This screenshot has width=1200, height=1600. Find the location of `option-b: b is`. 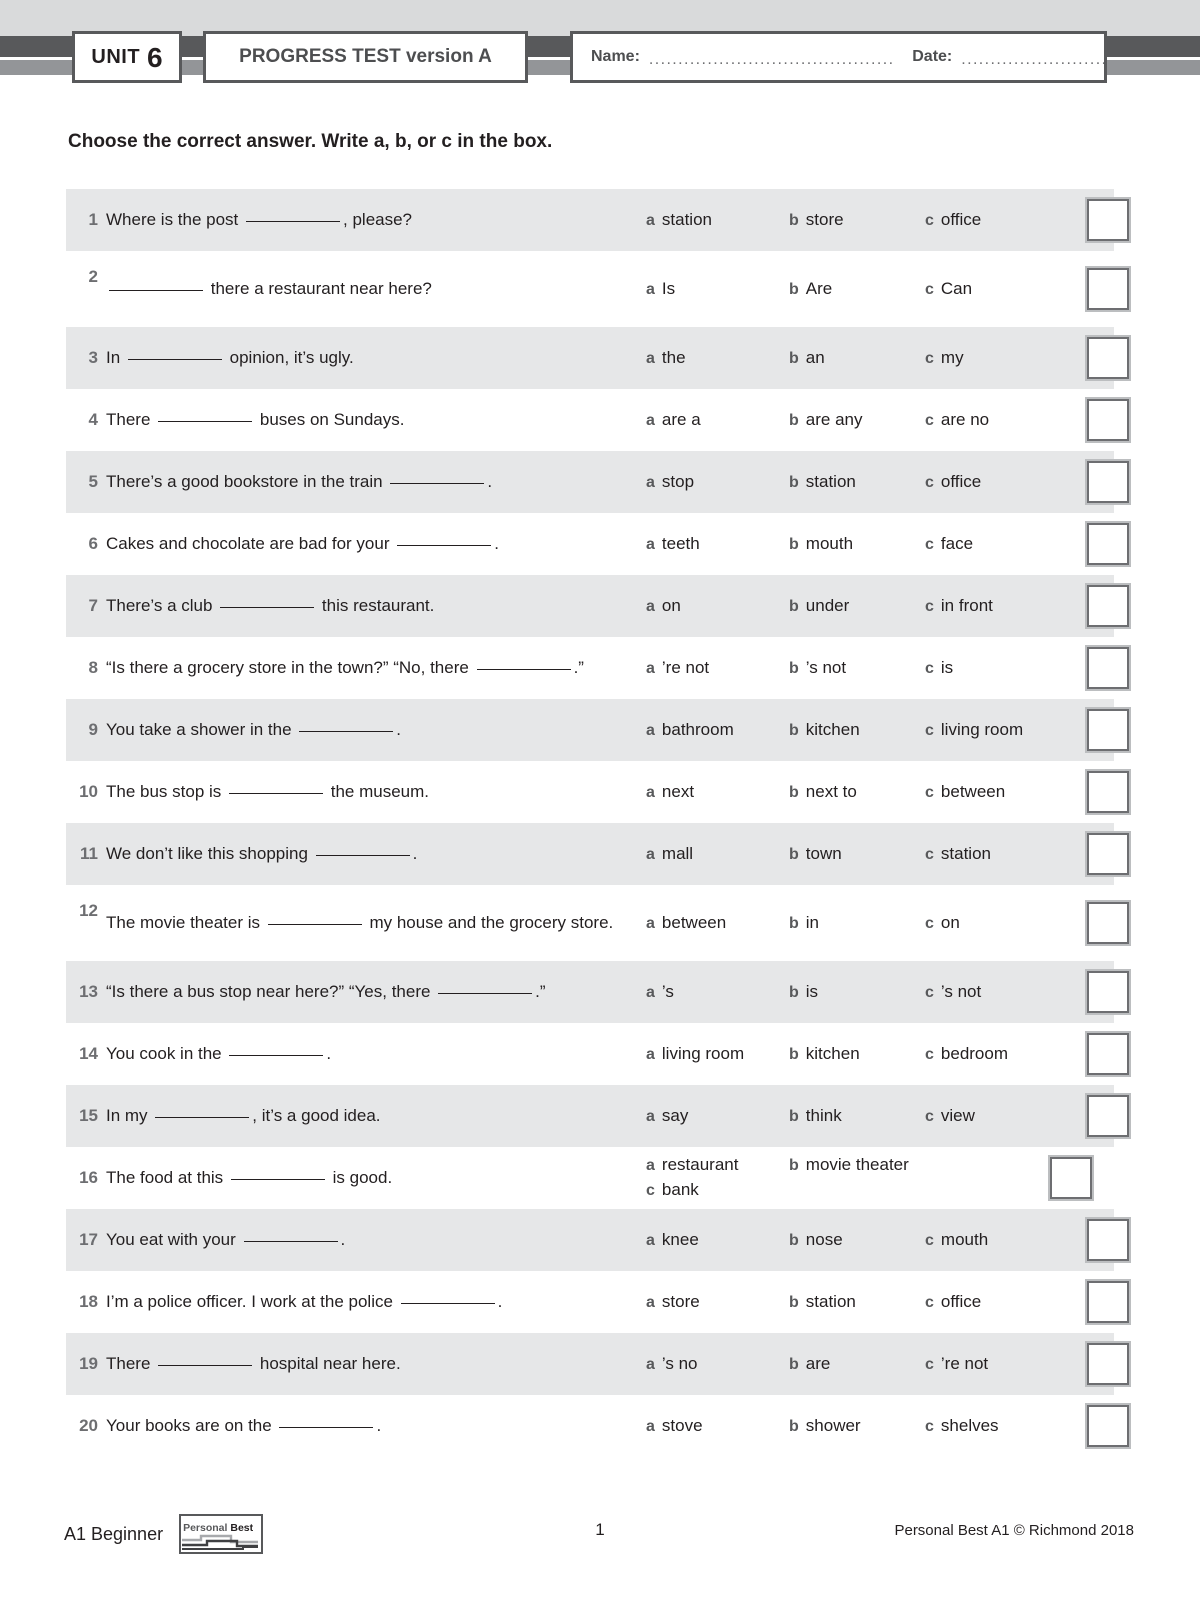

option-b: b is is located at coordinates (857, 992).